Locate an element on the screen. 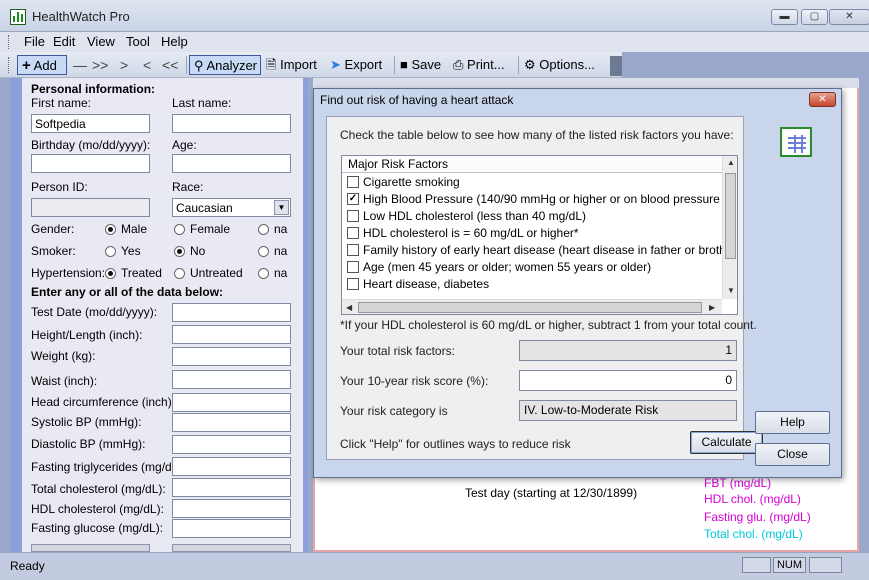 The width and height of the screenshot is (869, 580). list-vertical-scrollbar: ▲ ▼ is located at coordinates (729, 227).